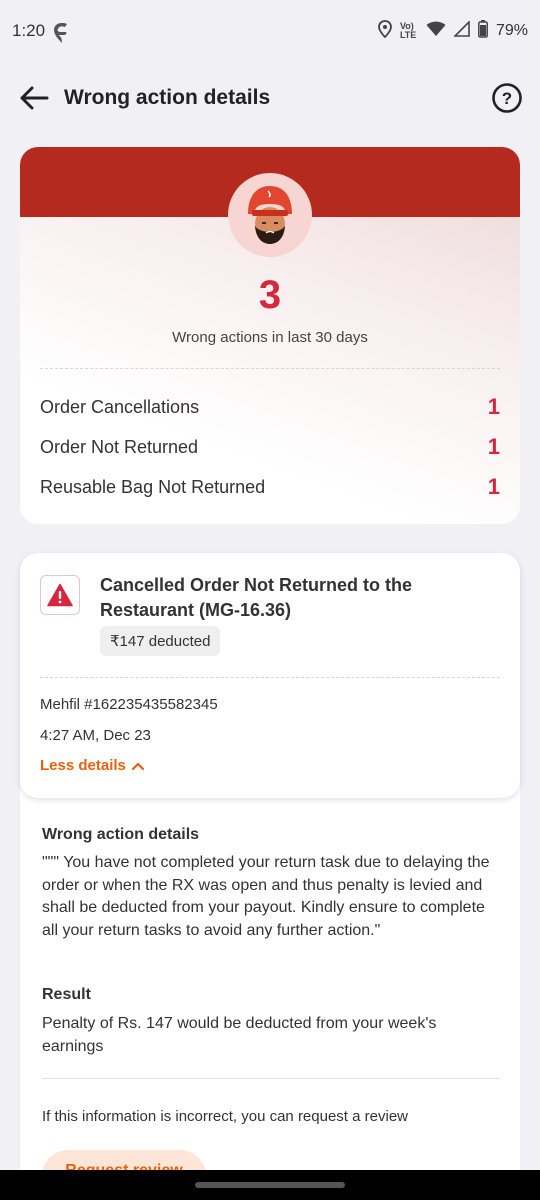  I want to click on battery-icon, so click(483, 31).